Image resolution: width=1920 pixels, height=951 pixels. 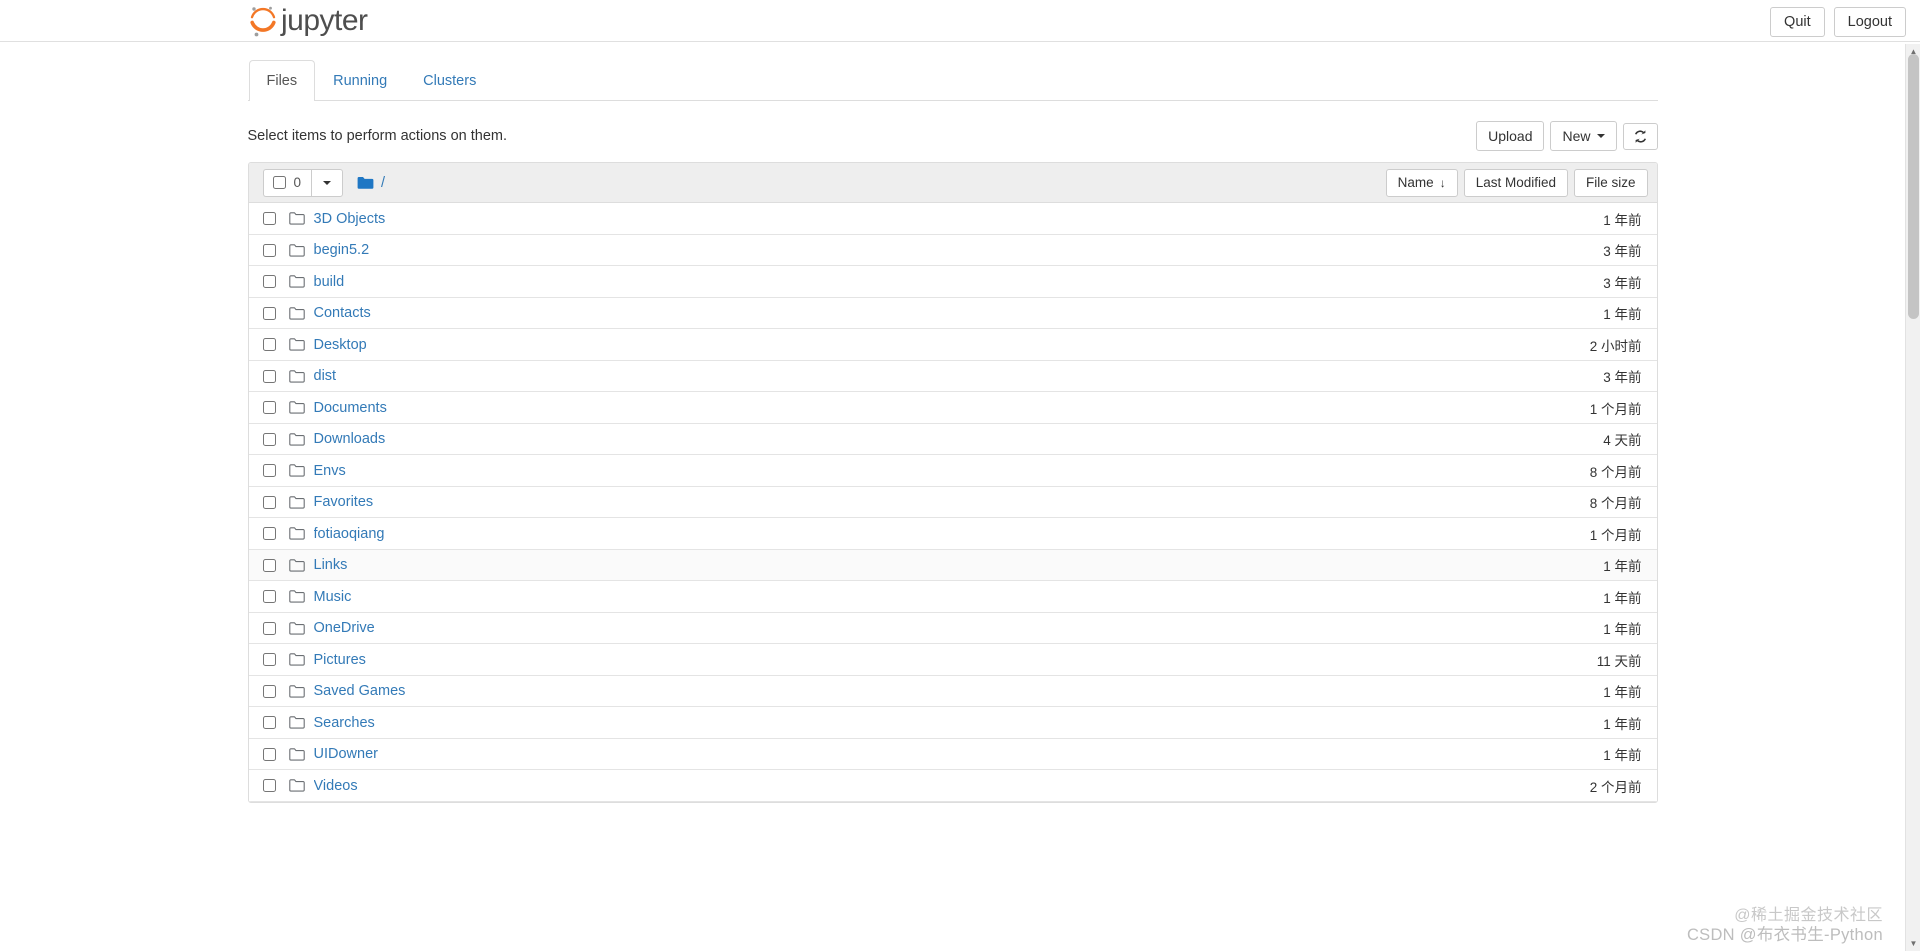 I want to click on sort-by-size-button: File size, so click(x=1610, y=182).